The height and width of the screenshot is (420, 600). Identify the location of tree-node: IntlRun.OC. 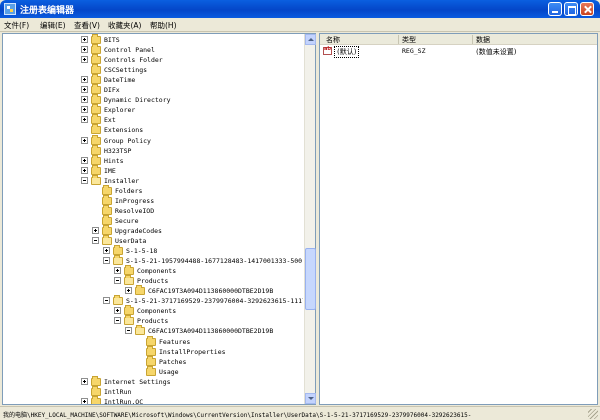
(153, 399).